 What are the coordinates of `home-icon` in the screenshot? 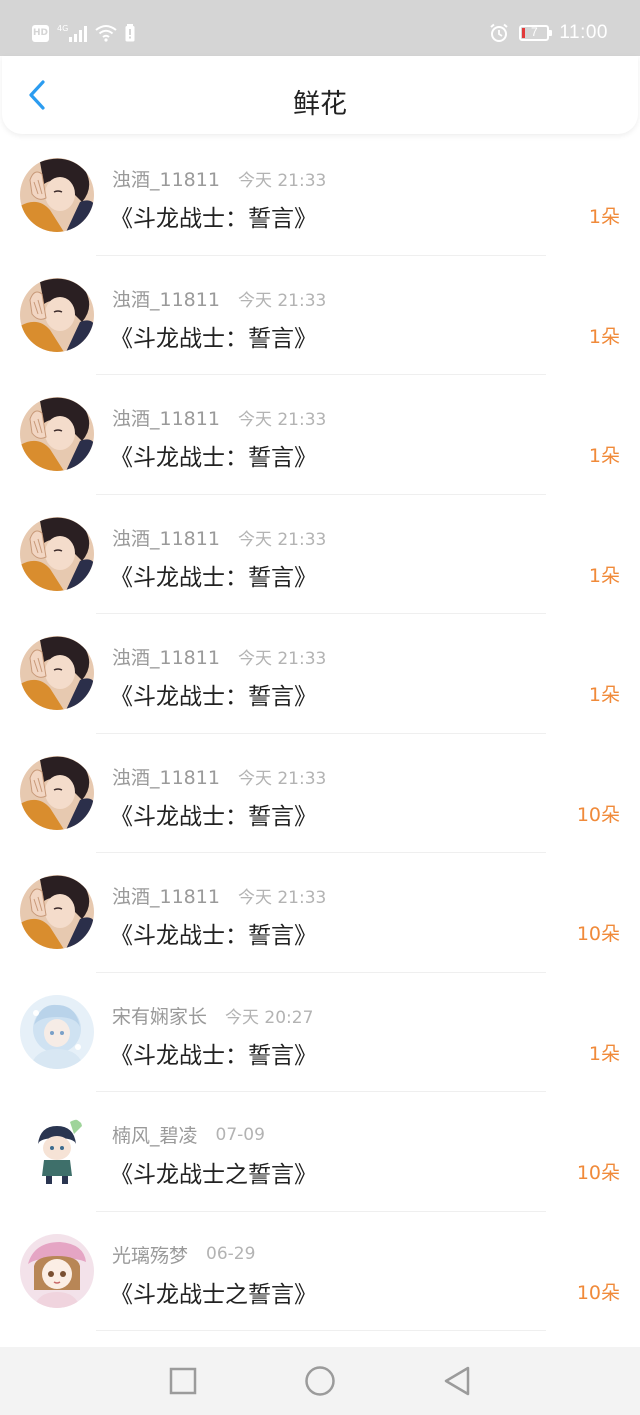 It's located at (320, 1381).